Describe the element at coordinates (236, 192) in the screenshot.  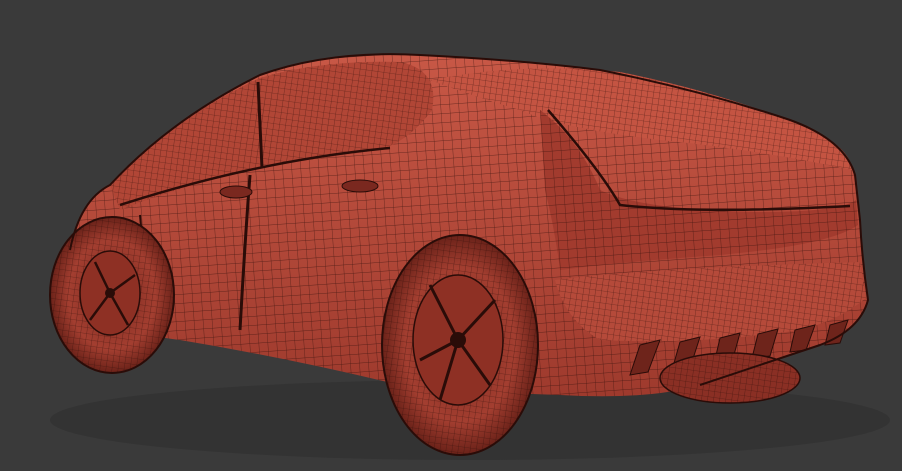
I see `door-handle-front` at that location.